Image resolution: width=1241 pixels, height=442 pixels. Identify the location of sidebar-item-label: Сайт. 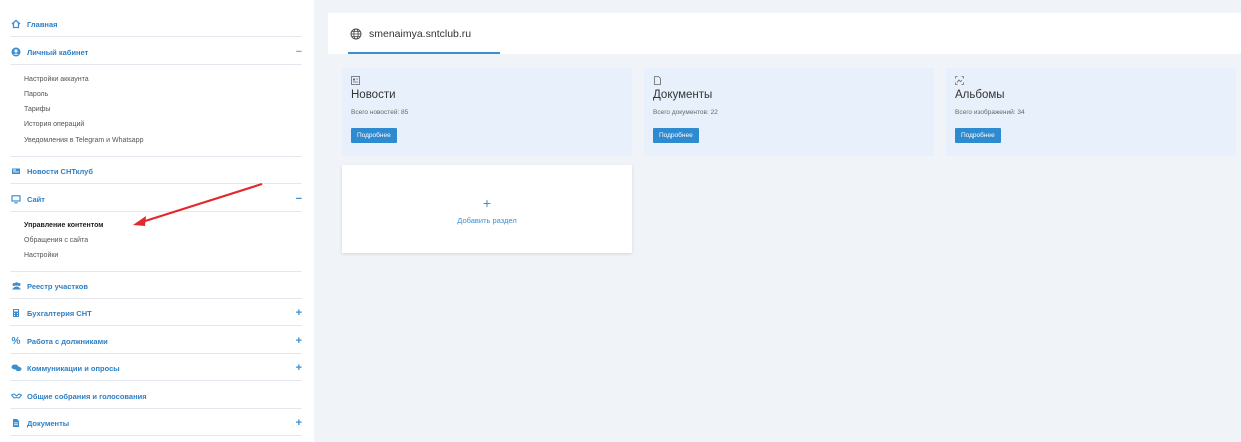
(36, 199).